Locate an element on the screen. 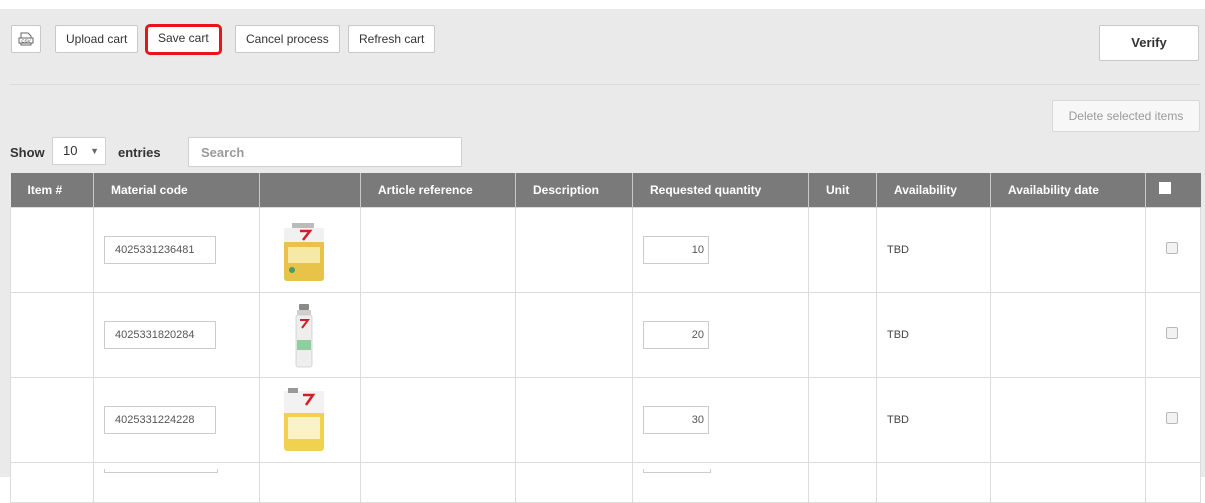 This screenshot has height=503, width=1205. col-article-reference: Article reference is located at coordinates (438, 190).